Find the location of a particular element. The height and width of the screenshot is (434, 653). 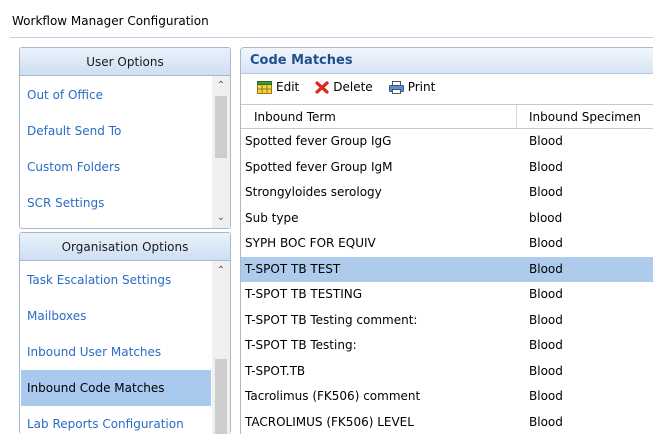

scroll-down-icon: ⌄ is located at coordinates (221, 218).